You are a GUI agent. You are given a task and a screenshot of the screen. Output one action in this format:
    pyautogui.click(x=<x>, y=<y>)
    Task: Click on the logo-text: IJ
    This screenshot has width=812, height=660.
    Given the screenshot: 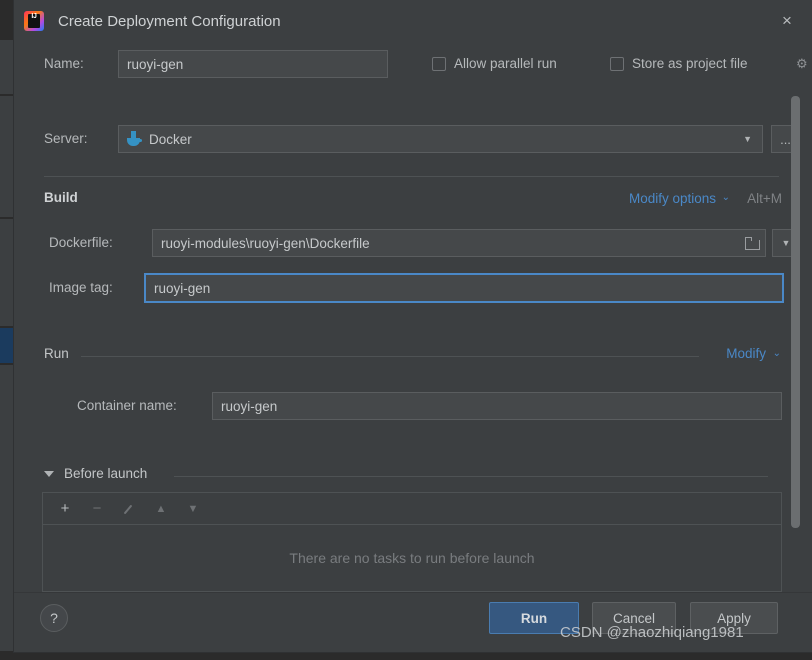 What is the action you would take?
    pyautogui.click(x=34, y=16)
    